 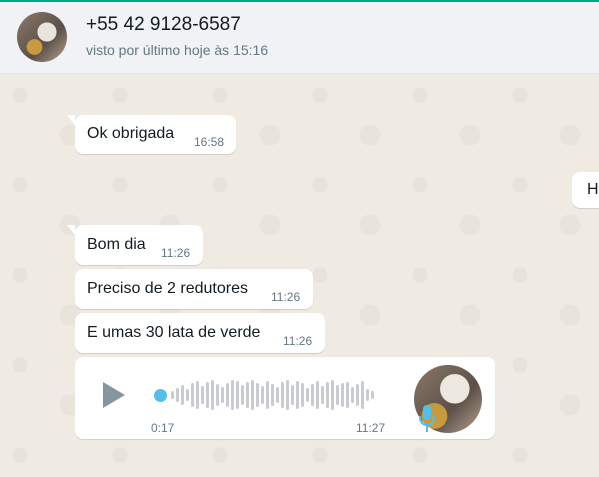 What do you see at coordinates (163, 25) in the screenshot?
I see `contact-name: +55 42 9128-6587` at bounding box center [163, 25].